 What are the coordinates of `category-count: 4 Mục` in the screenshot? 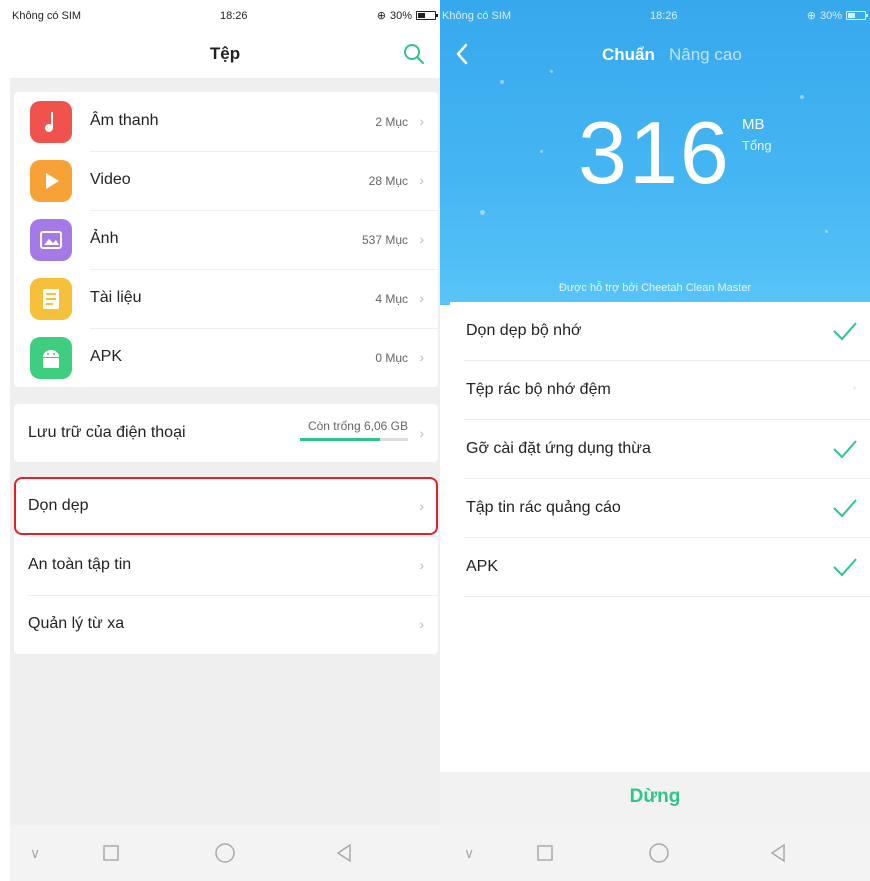 It's located at (391, 299).